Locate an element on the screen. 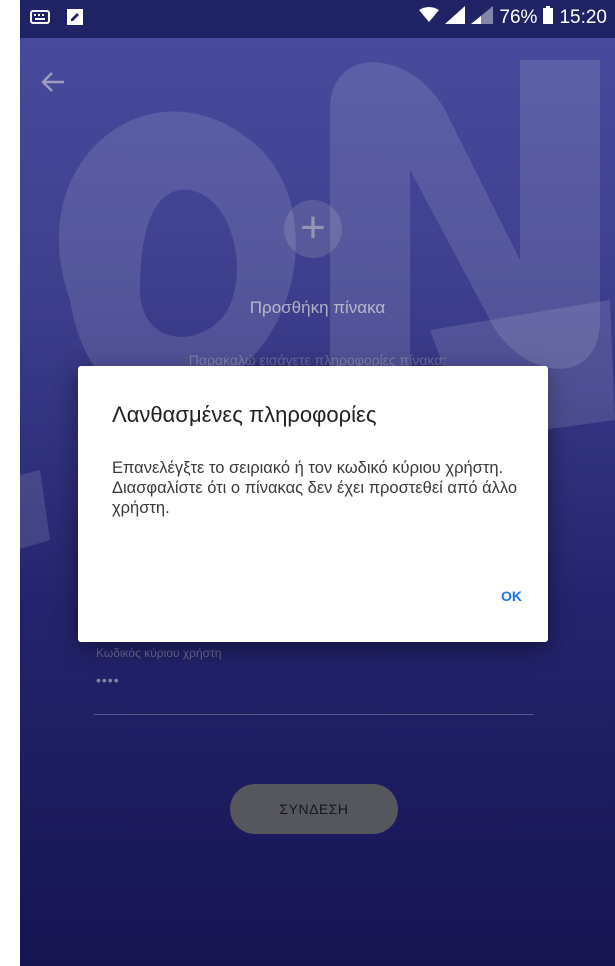 The width and height of the screenshot is (615, 966). status-right: 76% 15:20 is located at coordinates (513, 18).